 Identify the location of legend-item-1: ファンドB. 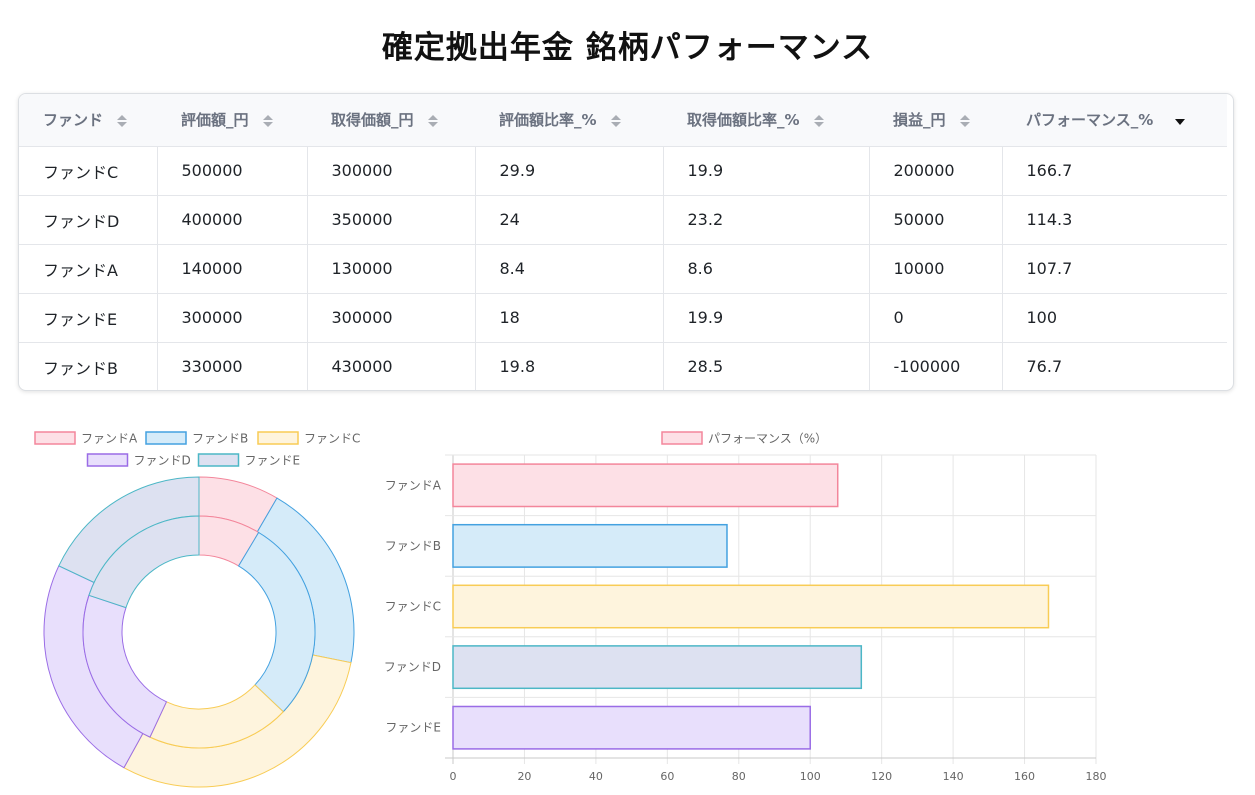
(196, 438).